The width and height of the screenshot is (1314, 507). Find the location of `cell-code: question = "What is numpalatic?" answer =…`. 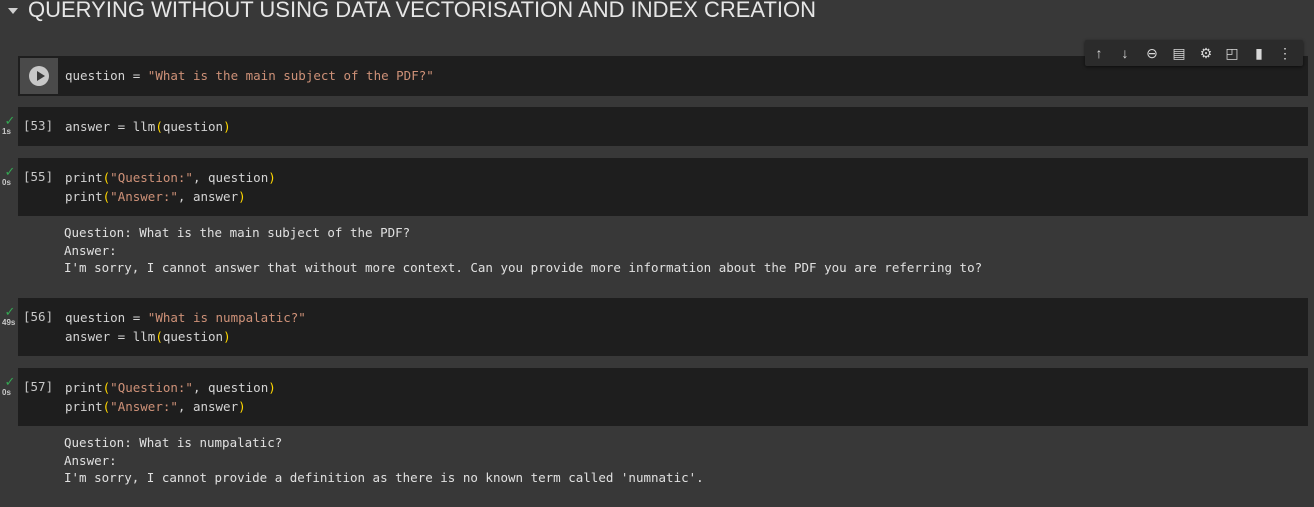

cell-code: question = "What is numpalatic?" answer =… is located at coordinates (185, 327).